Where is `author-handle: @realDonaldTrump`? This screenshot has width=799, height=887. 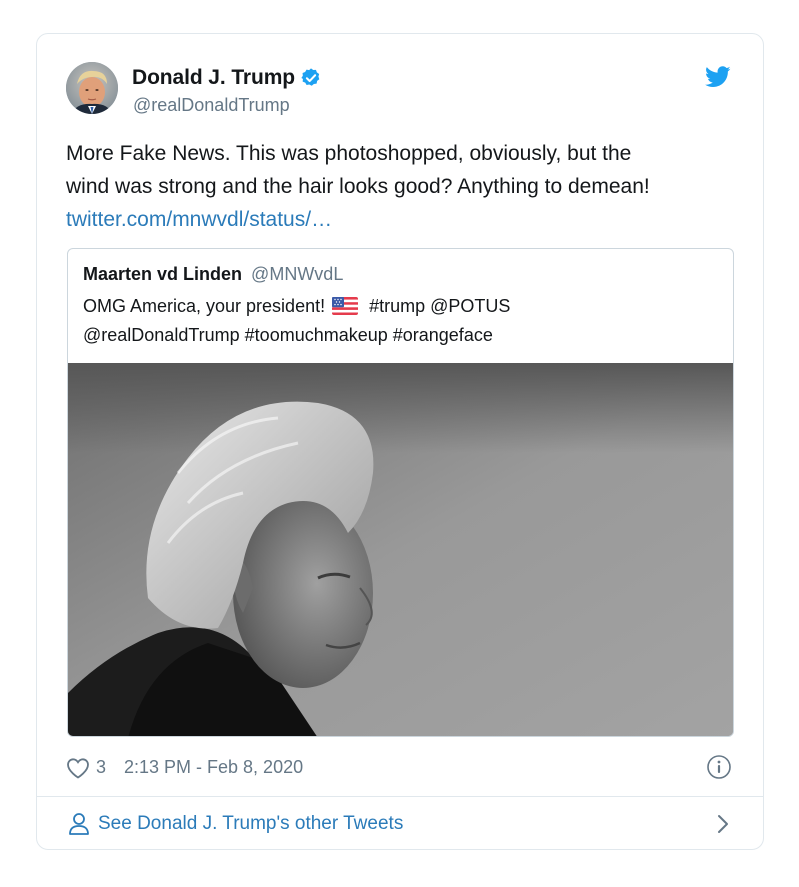 author-handle: @realDonaldTrump is located at coordinates (211, 105).